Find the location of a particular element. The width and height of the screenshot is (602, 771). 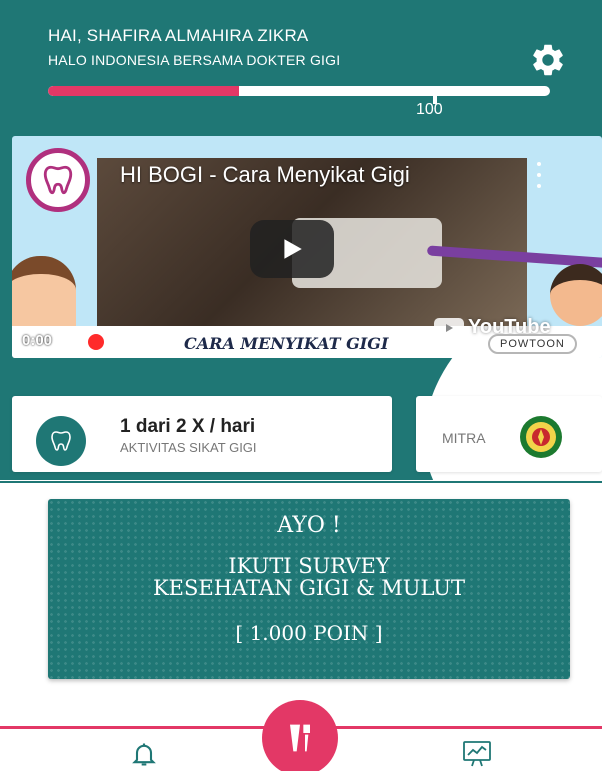

partner-logo is located at coordinates (541, 437).